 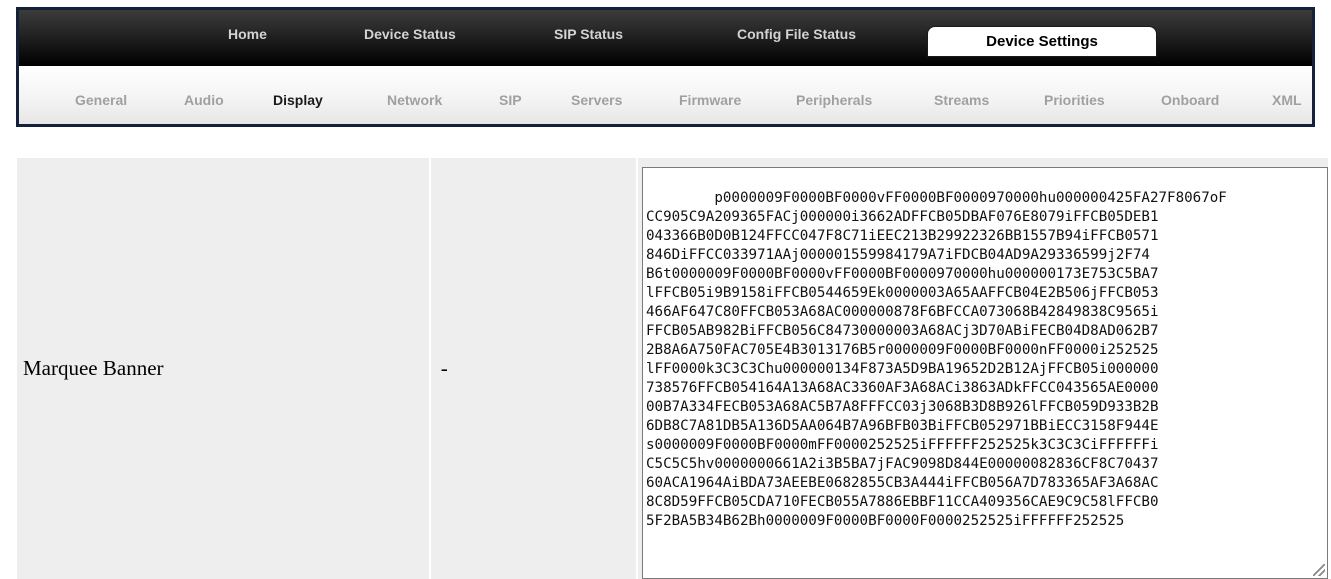 What do you see at coordinates (796, 34) in the screenshot?
I see `tab-config-file-status: Config File Status` at bounding box center [796, 34].